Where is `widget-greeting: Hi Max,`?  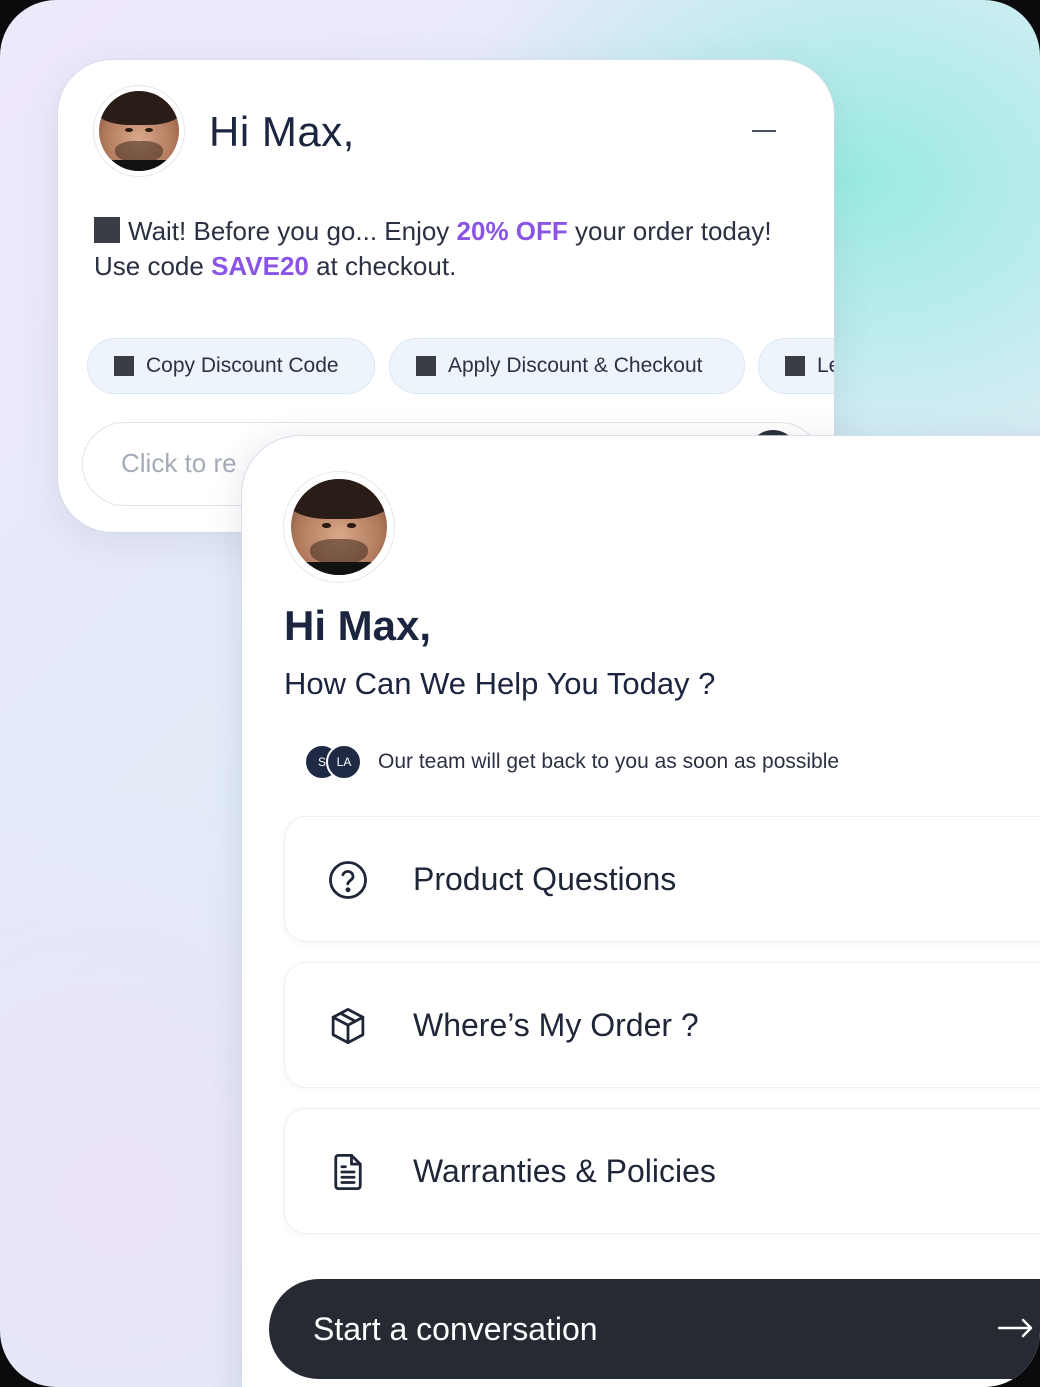
widget-greeting: Hi Max, is located at coordinates (358, 625).